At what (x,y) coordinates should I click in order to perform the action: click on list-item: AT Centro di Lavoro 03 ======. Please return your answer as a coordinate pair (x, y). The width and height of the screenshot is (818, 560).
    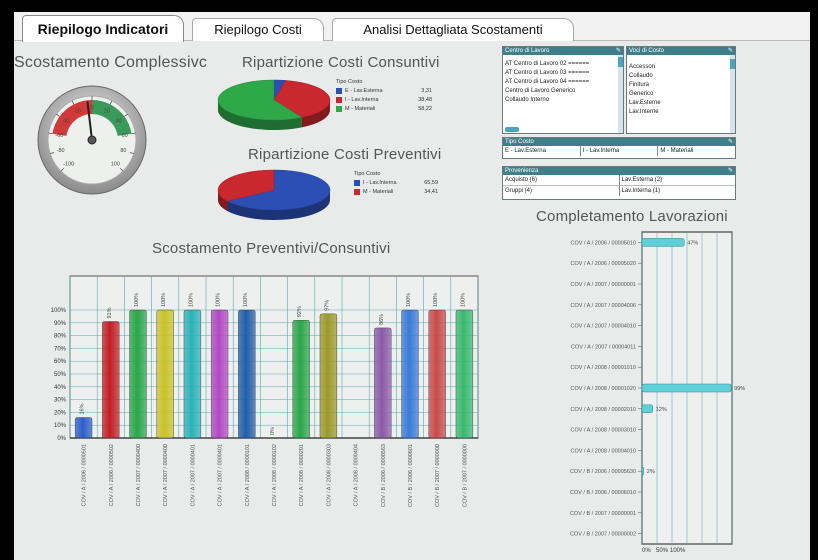
    Looking at the image, I should click on (563, 73).